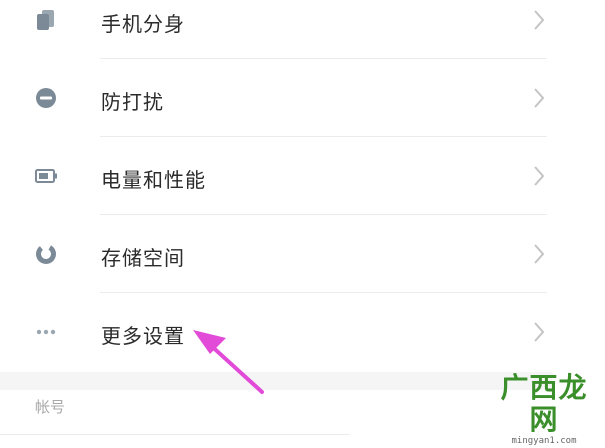 This screenshot has height=448, width=605. What do you see at coordinates (544, 403) in the screenshot?
I see `watermark-logo: 广西龙网` at bounding box center [544, 403].